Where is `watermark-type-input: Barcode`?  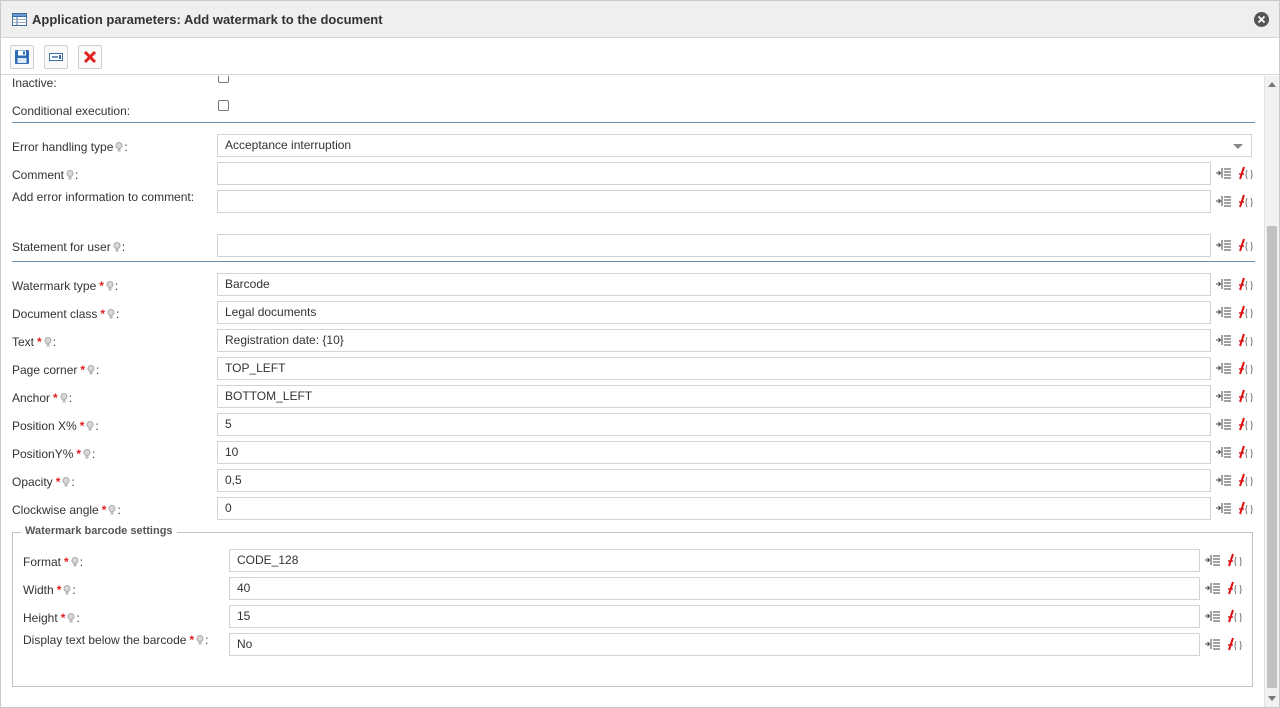
watermark-type-input: Barcode is located at coordinates (714, 284).